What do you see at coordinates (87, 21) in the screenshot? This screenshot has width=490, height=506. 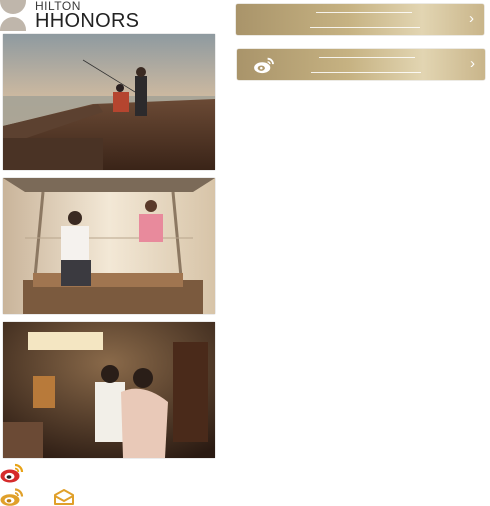 I see `logo-line-2: HHONORS` at bounding box center [87, 21].